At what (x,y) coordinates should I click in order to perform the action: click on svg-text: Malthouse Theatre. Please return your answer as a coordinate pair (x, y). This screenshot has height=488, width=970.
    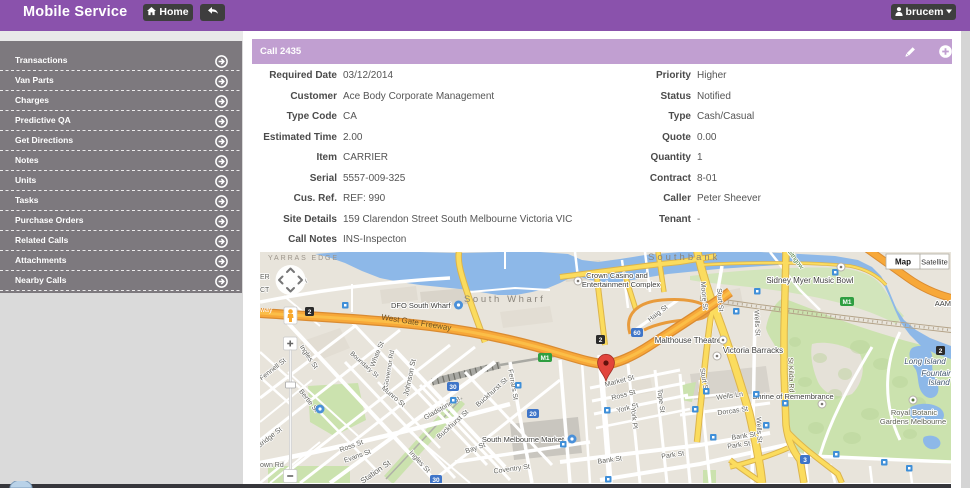
    Looking at the image, I should click on (688, 340).